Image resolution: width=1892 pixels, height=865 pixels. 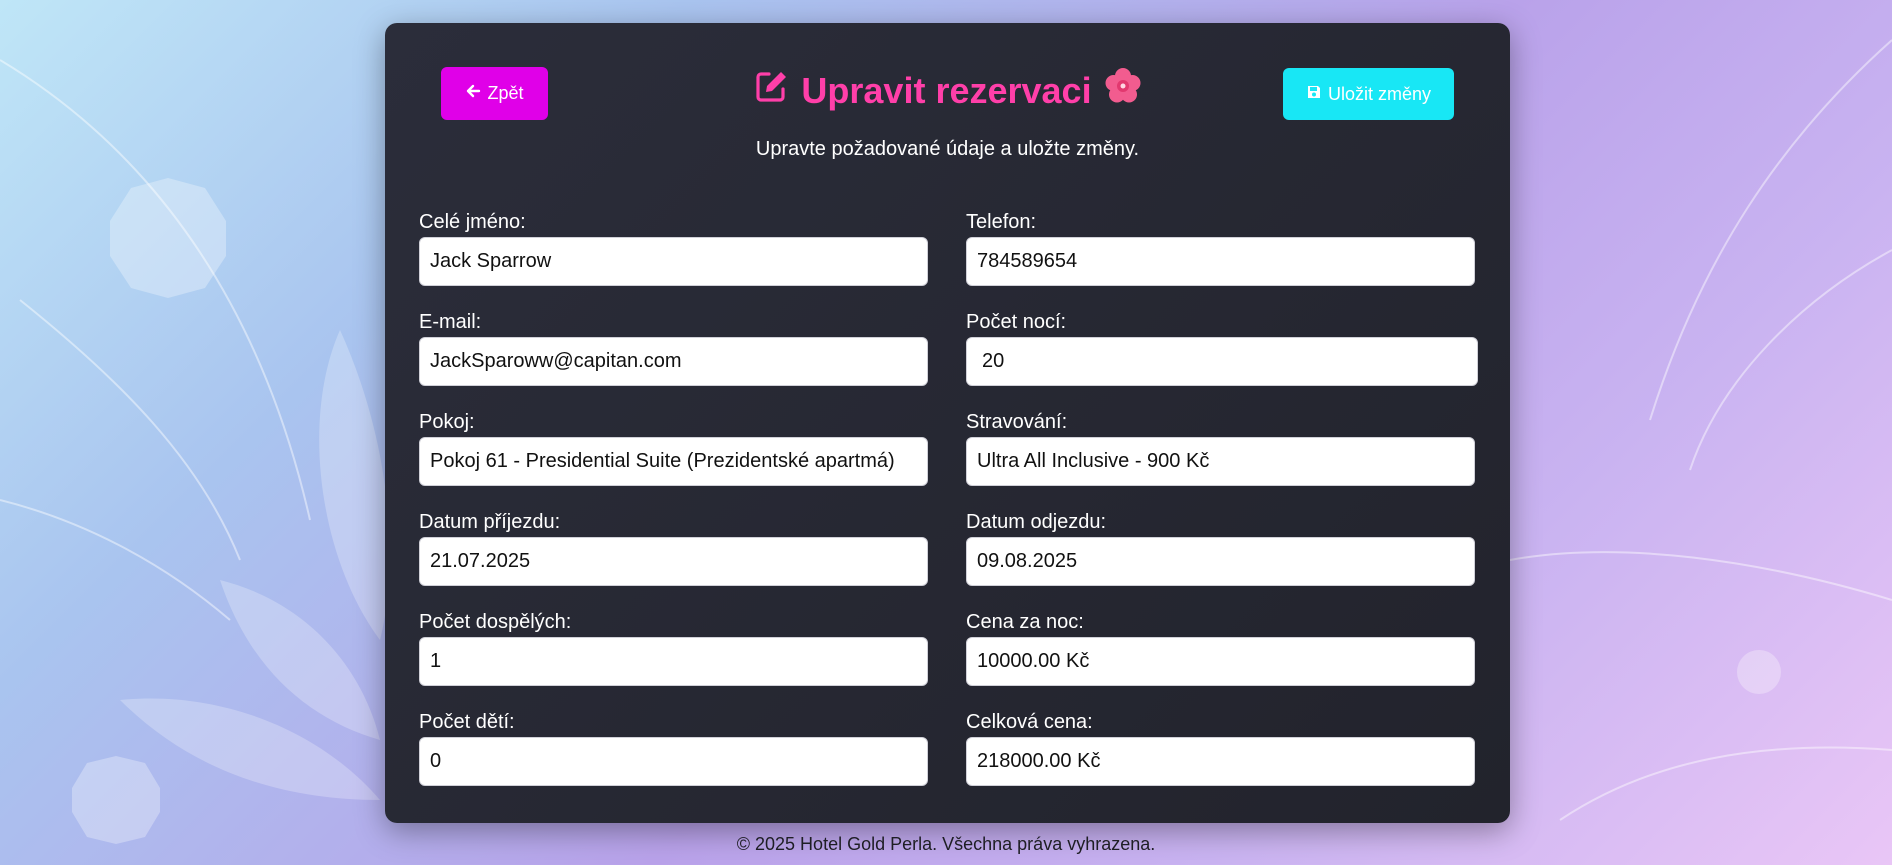 What do you see at coordinates (1001, 222) in the screenshot?
I see `phone-label: Telefon:` at bounding box center [1001, 222].